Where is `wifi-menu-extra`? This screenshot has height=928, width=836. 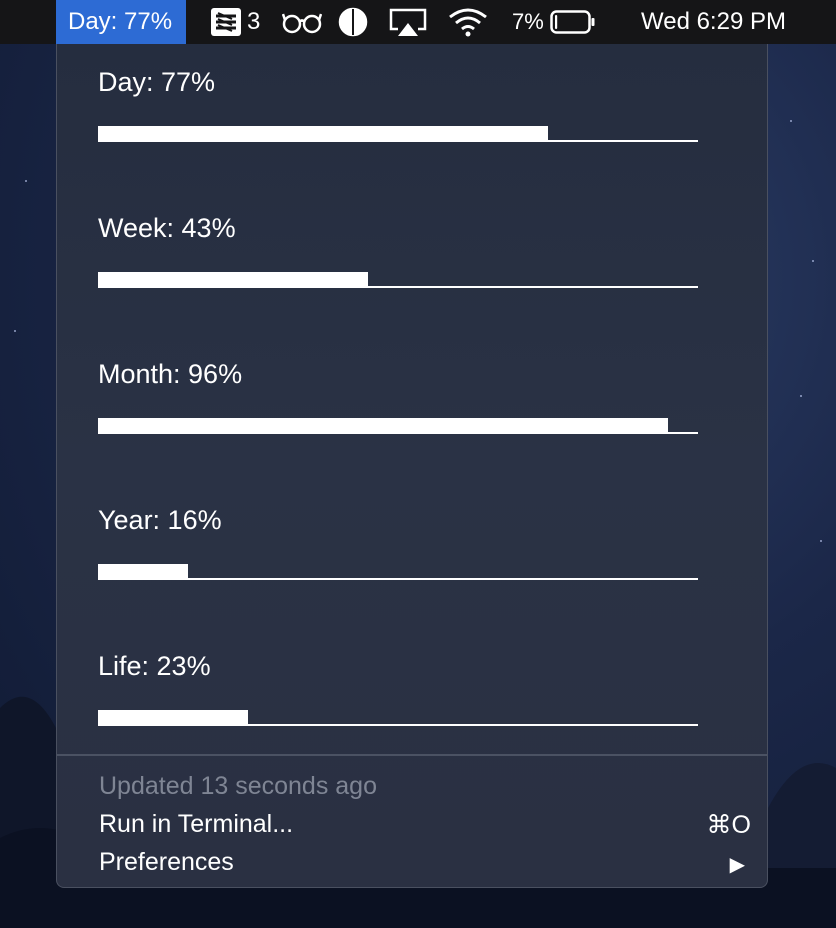 wifi-menu-extra is located at coordinates (468, 22).